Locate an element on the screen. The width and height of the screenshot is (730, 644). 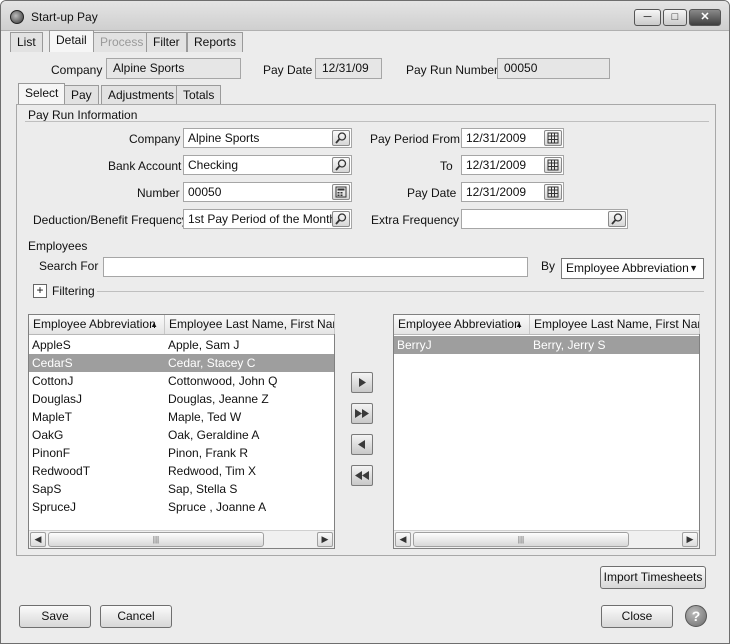
pay-date-calendar-icon is located at coordinates (553, 192).